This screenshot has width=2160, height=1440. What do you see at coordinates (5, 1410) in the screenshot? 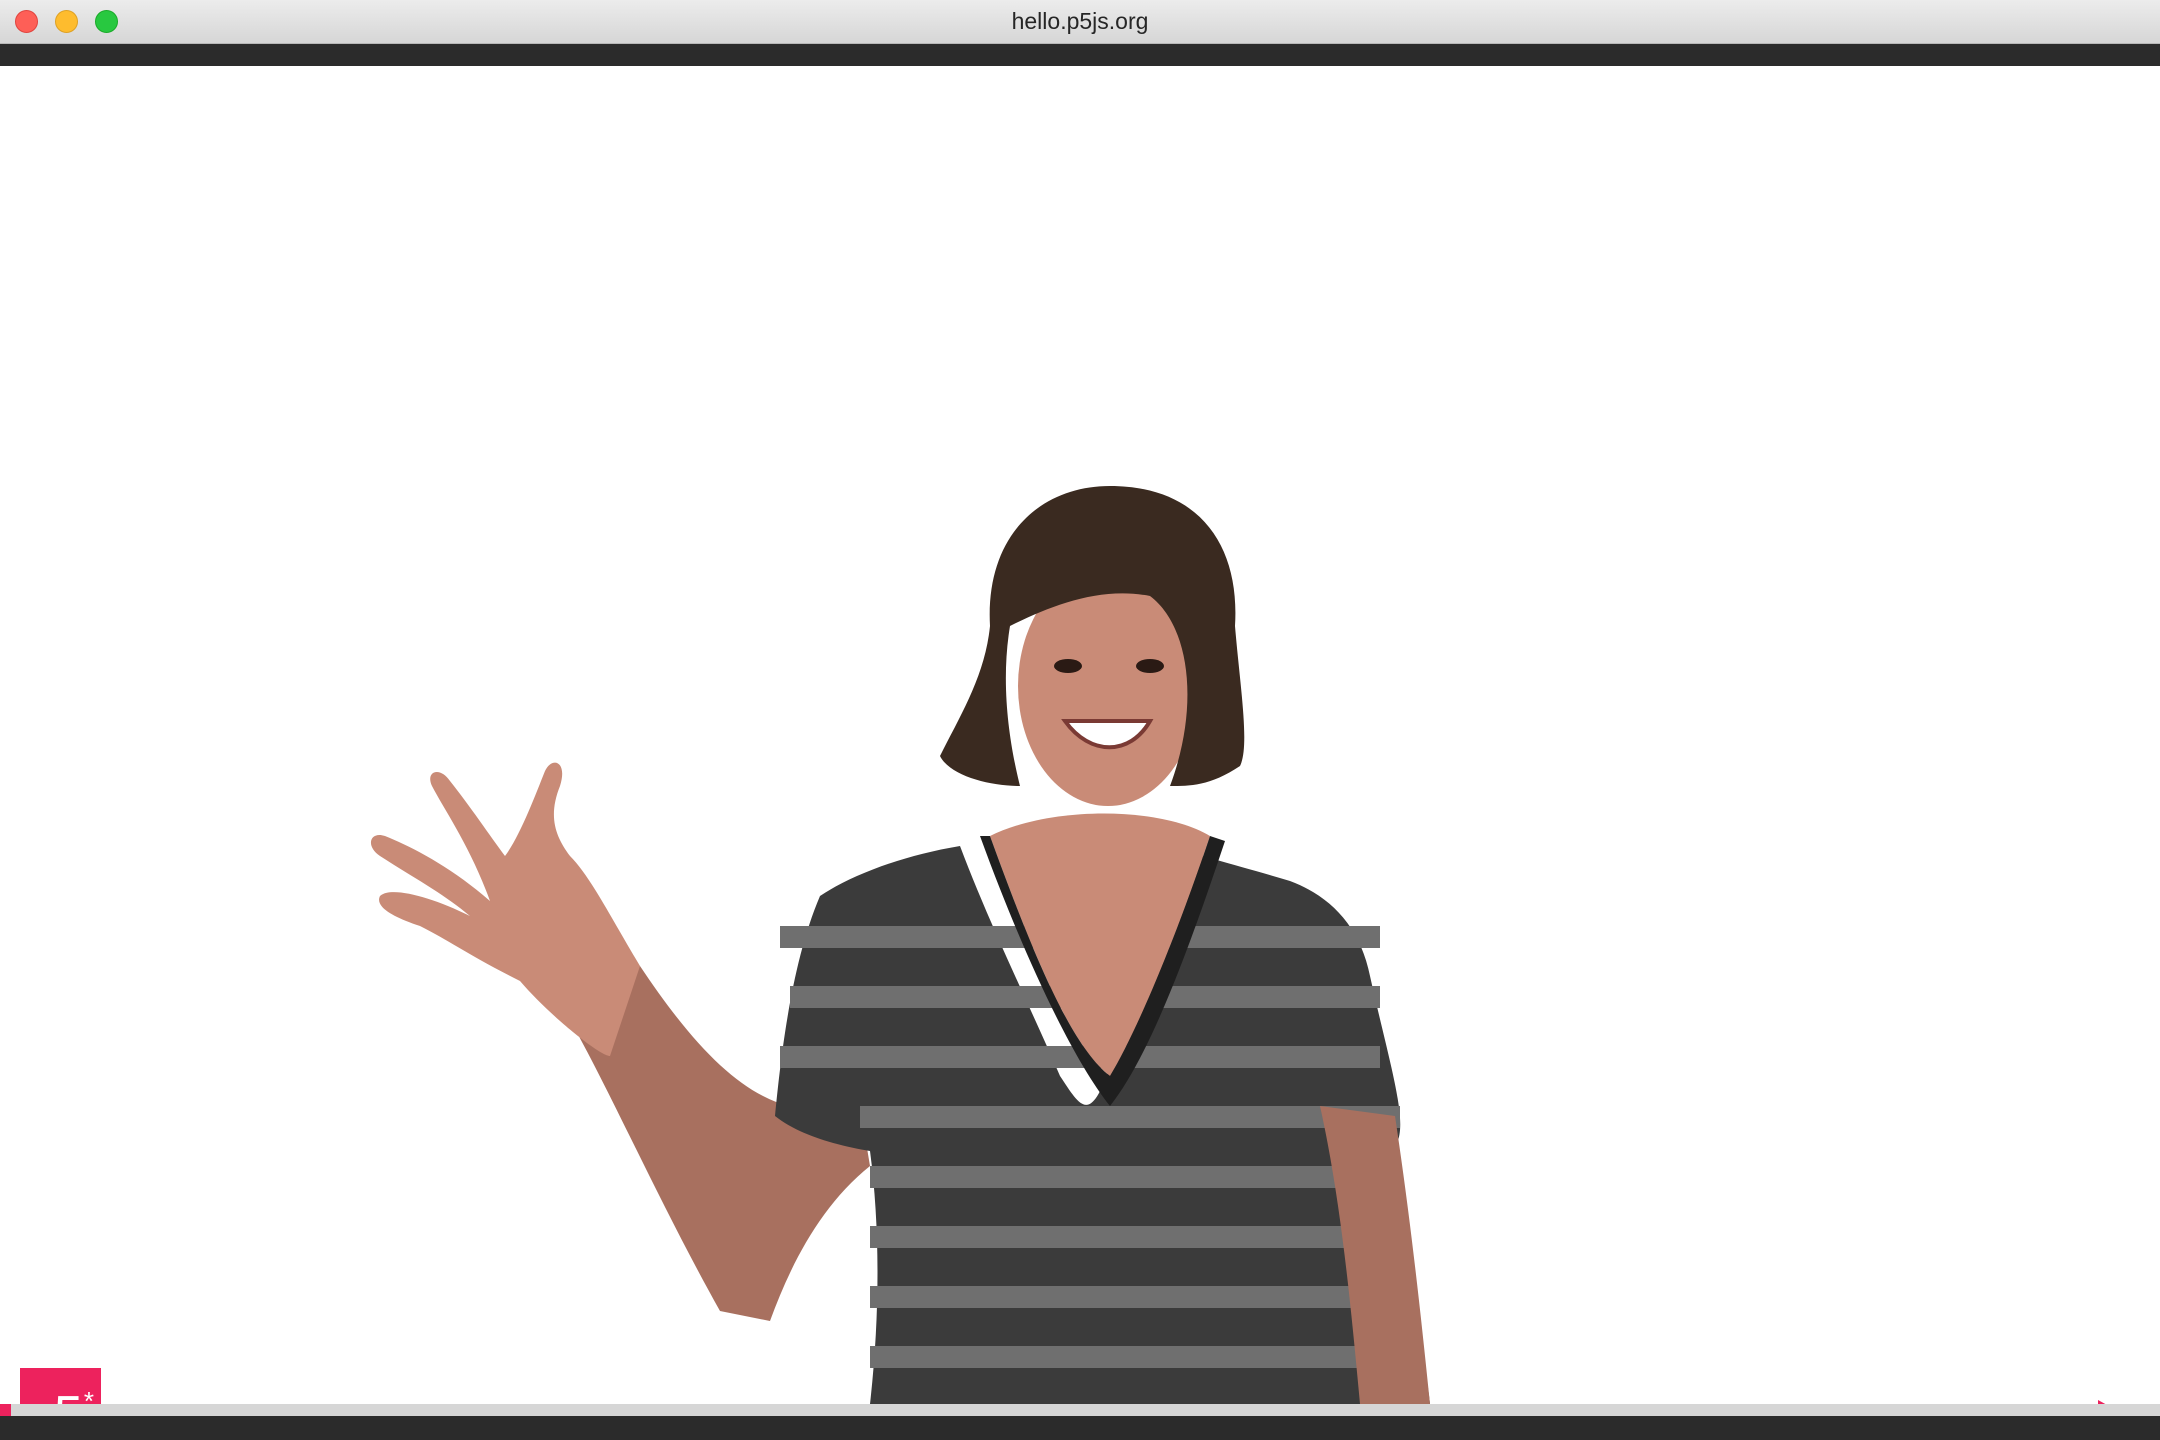
I see `video-progress-fill` at bounding box center [5, 1410].